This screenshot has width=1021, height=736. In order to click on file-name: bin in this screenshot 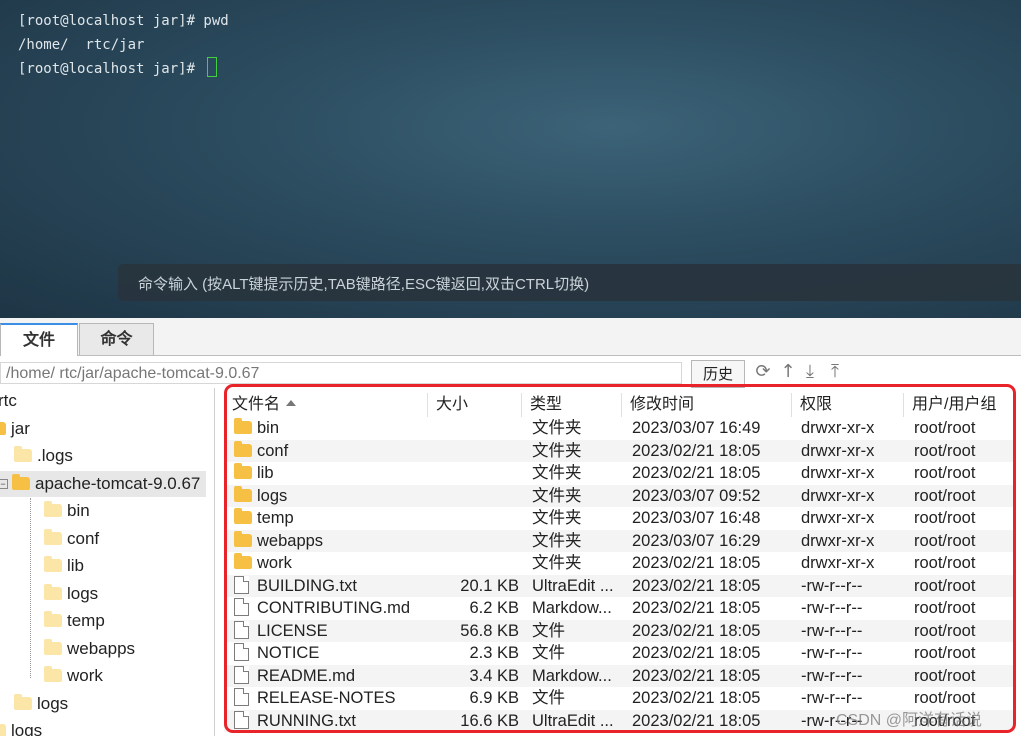, I will do `click(268, 428)`.